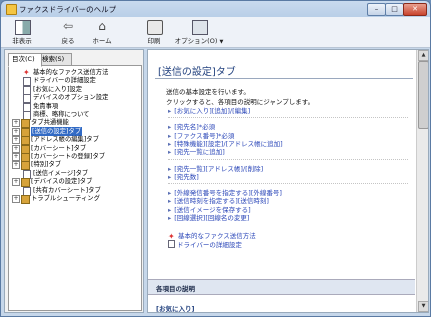 The width and height of the screenshot is (431, 317). I want to click on jump-link-label: [お気に入り][追加]/[編集], so click(212, 111).